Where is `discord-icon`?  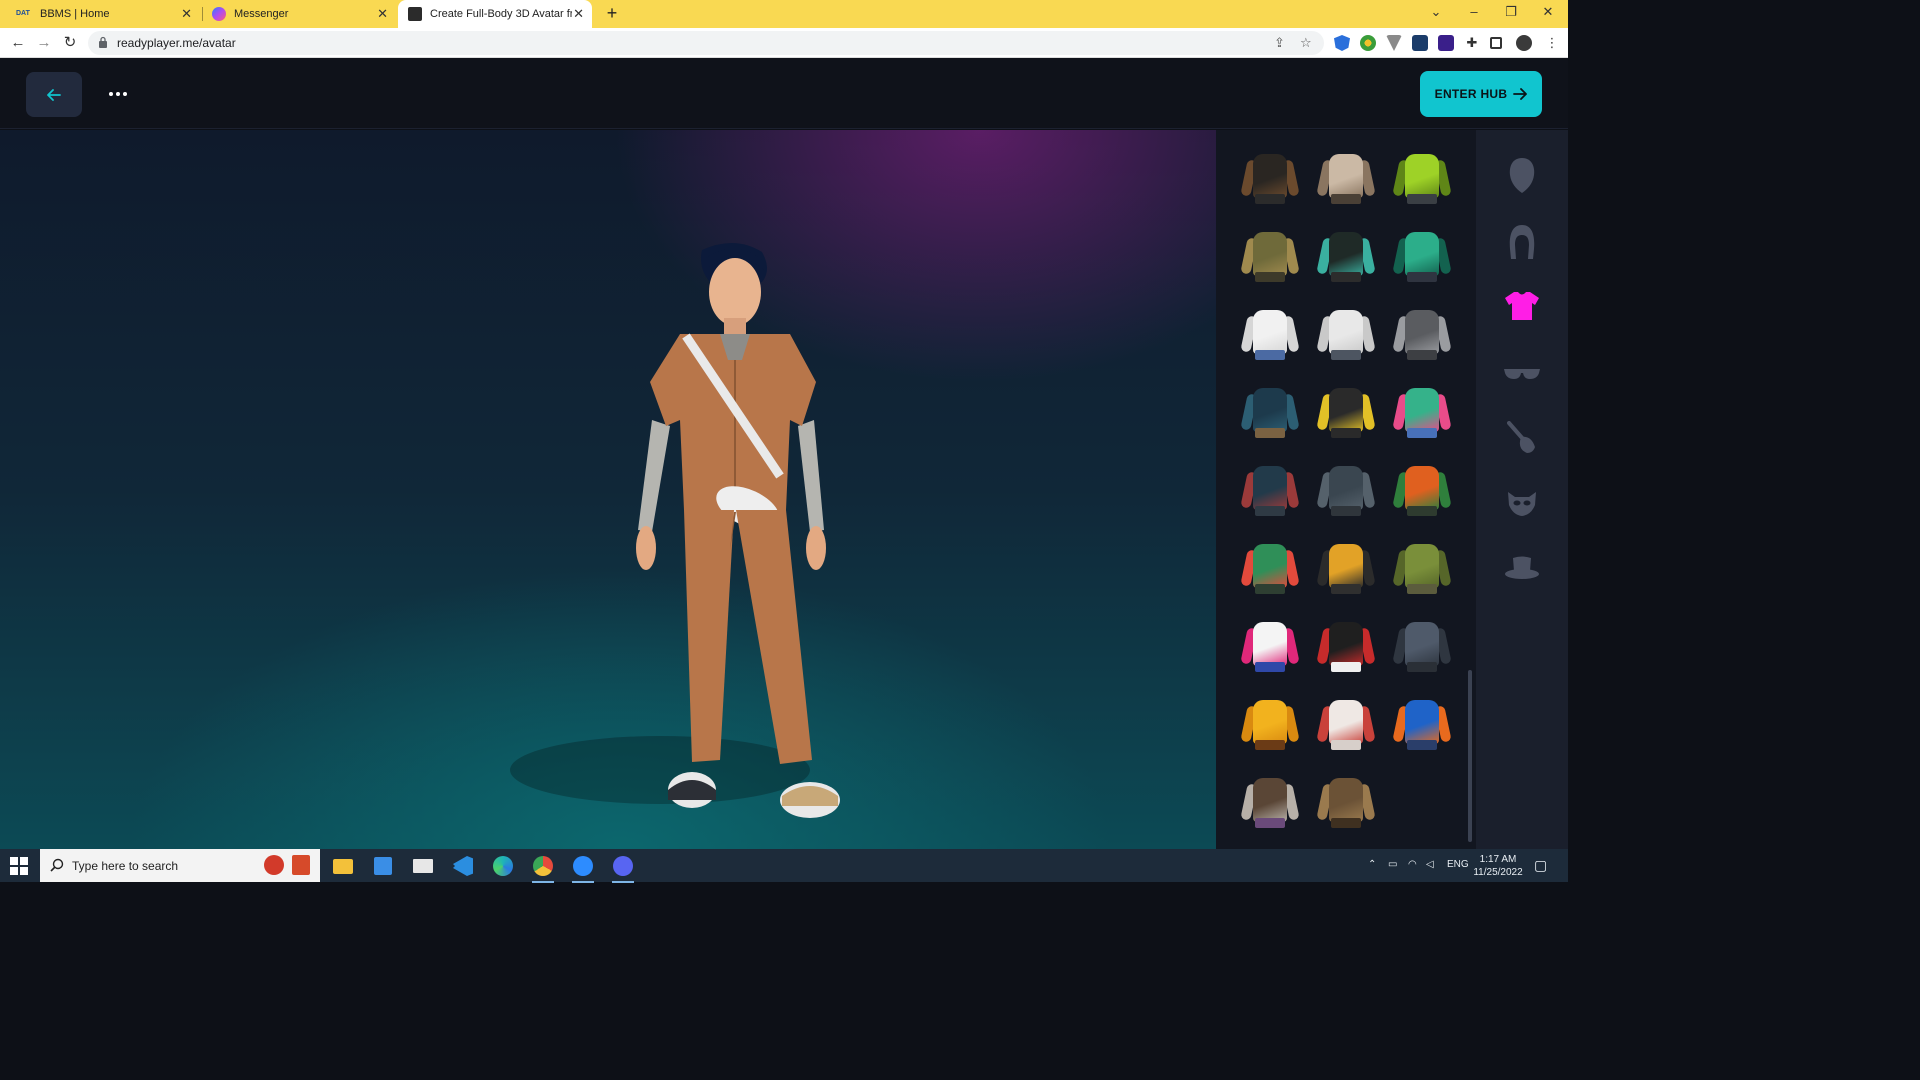 discord-icon is located at coordinates (623, 866).